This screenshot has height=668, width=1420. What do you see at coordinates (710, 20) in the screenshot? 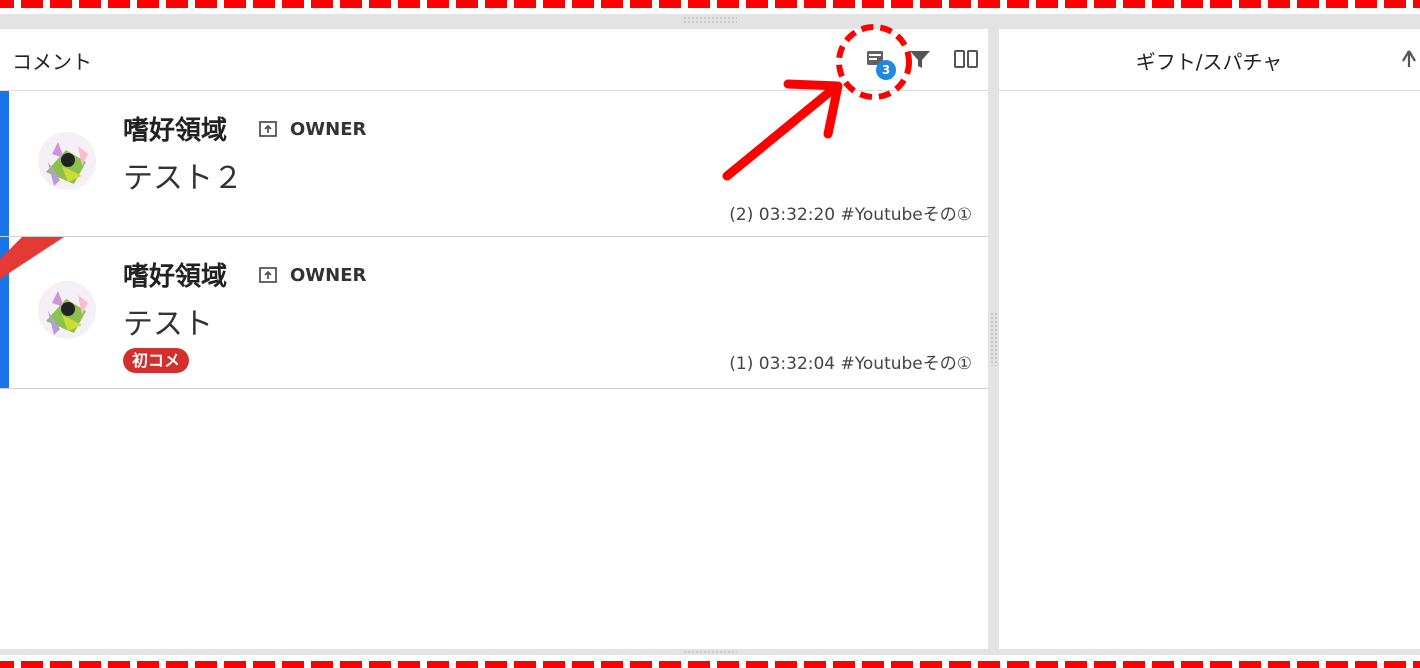
I see `top-resize-handle` at bounding box center [710, 20].